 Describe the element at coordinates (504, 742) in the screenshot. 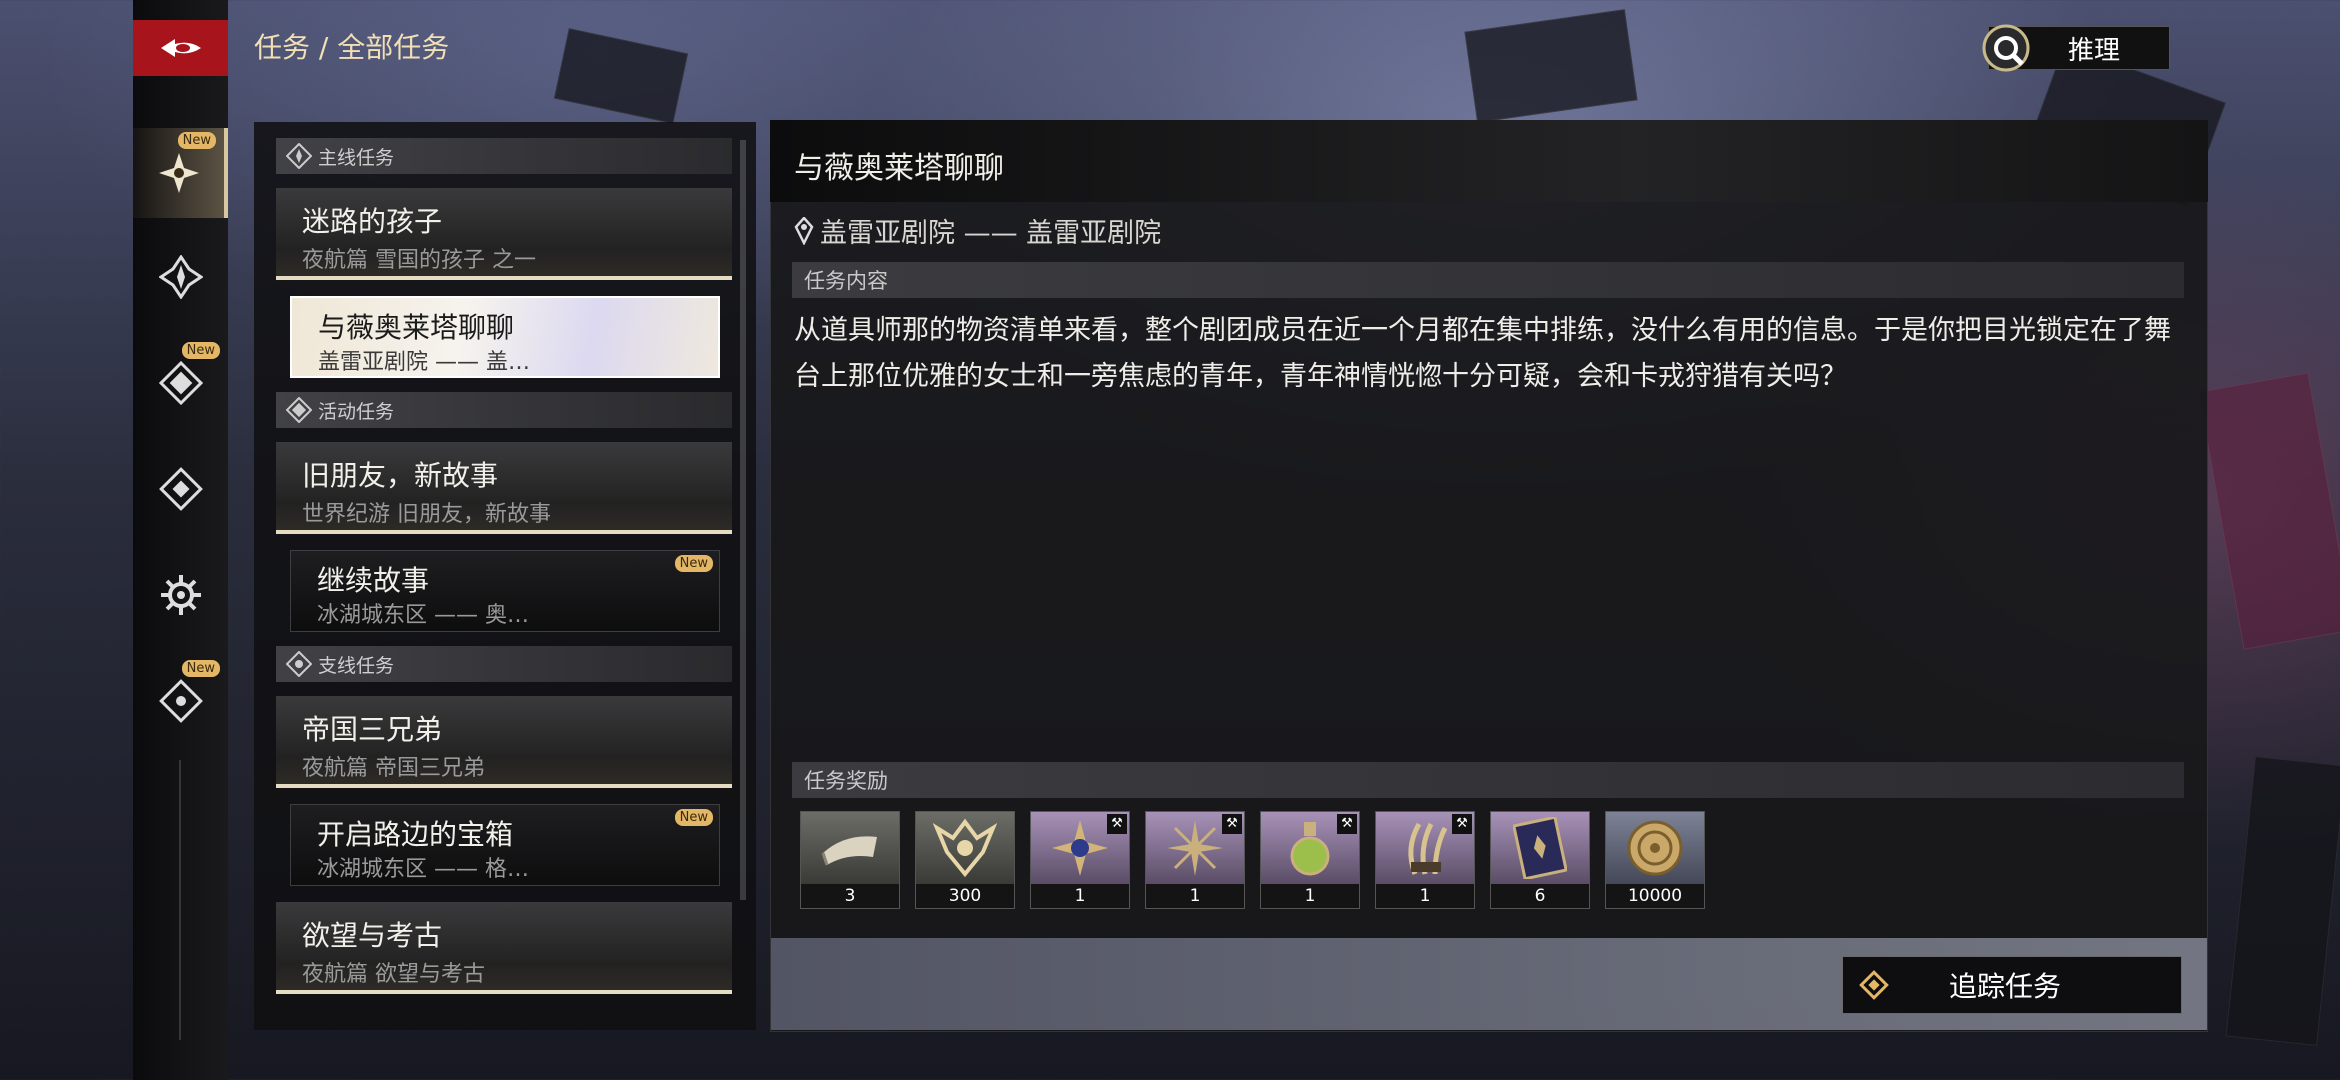

I see `quest-item: 帝国三兄弟 夜航篇 帝国三兄弟` at that location.